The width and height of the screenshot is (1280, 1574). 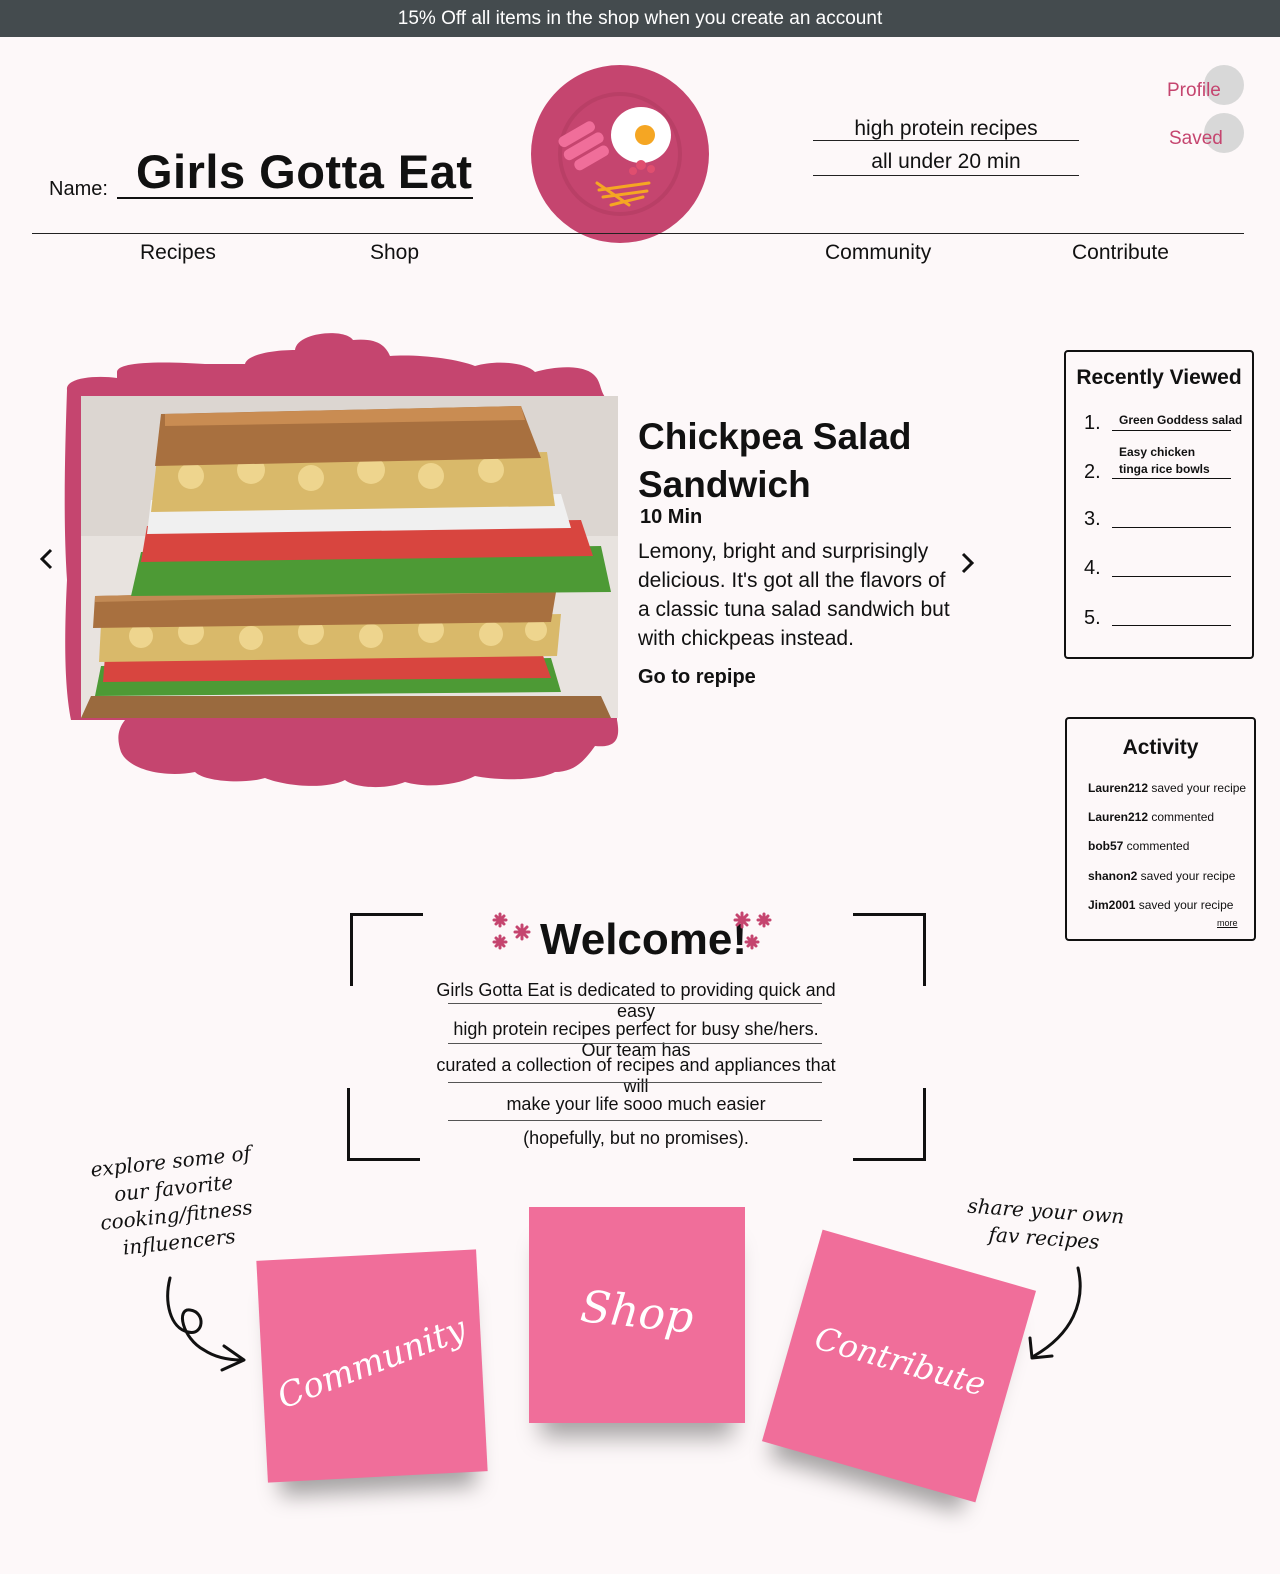 I want to click on shop-note-button: Shop, so click(x=637, y=1315).